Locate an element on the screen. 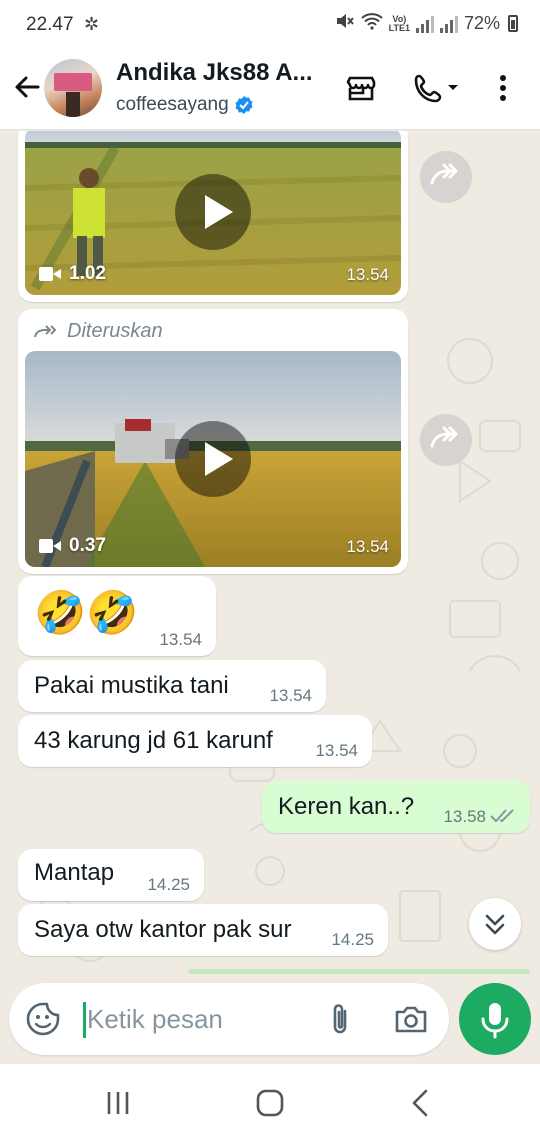 This screenshot has height=1140, width=540. sticker-emoji-icon is located at coordinates (43, 1019).